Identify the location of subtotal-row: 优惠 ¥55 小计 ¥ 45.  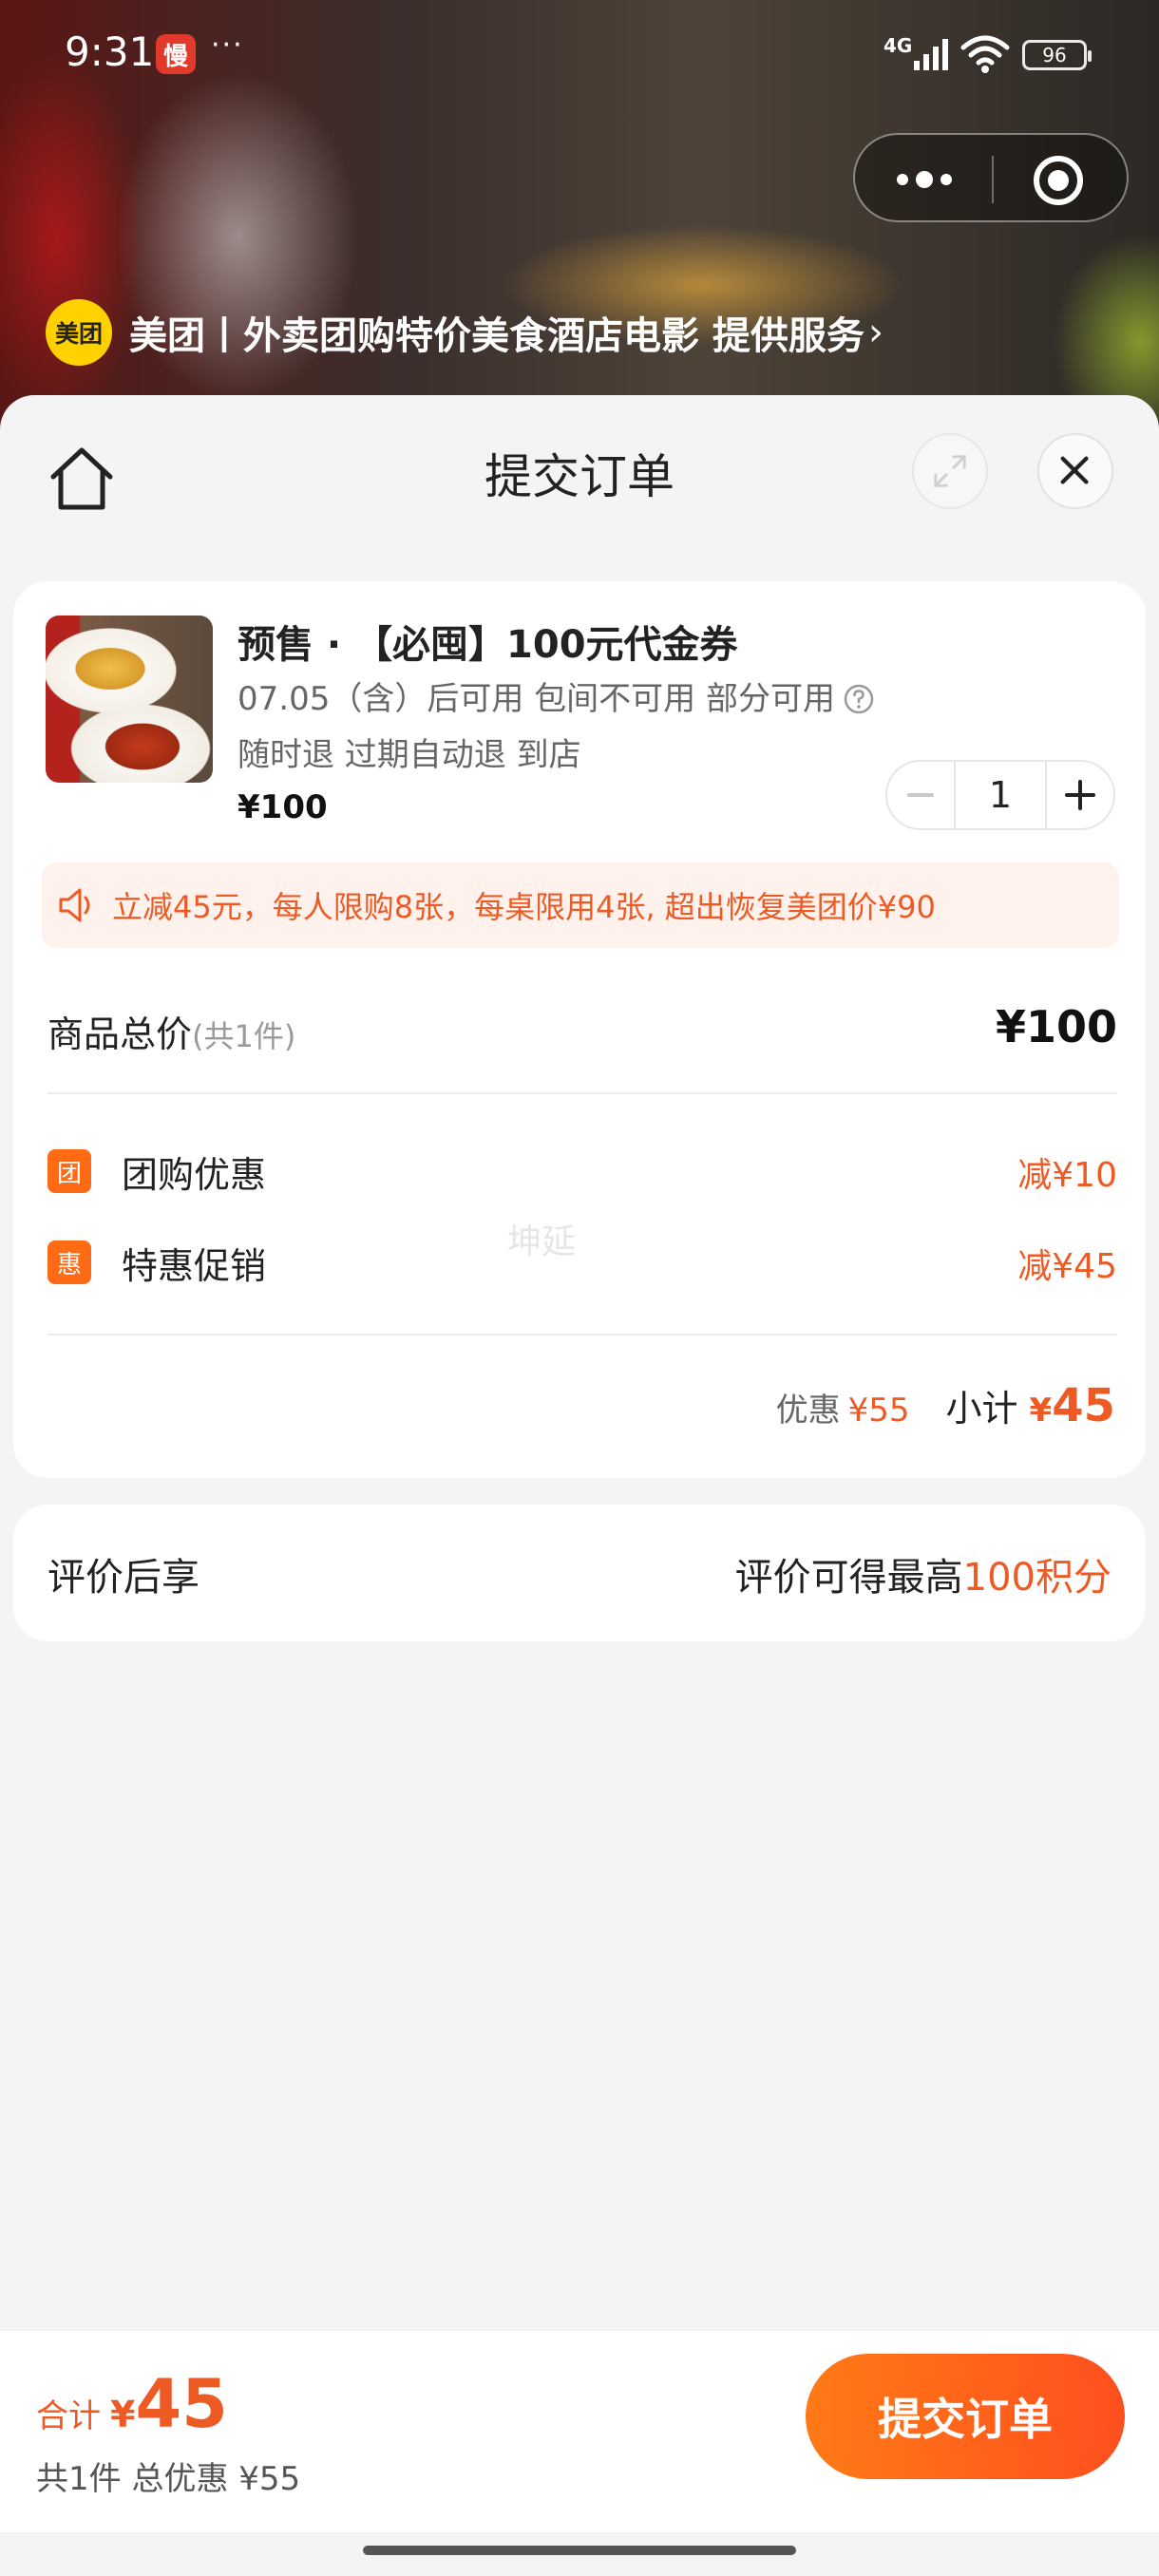
(945, 1412).